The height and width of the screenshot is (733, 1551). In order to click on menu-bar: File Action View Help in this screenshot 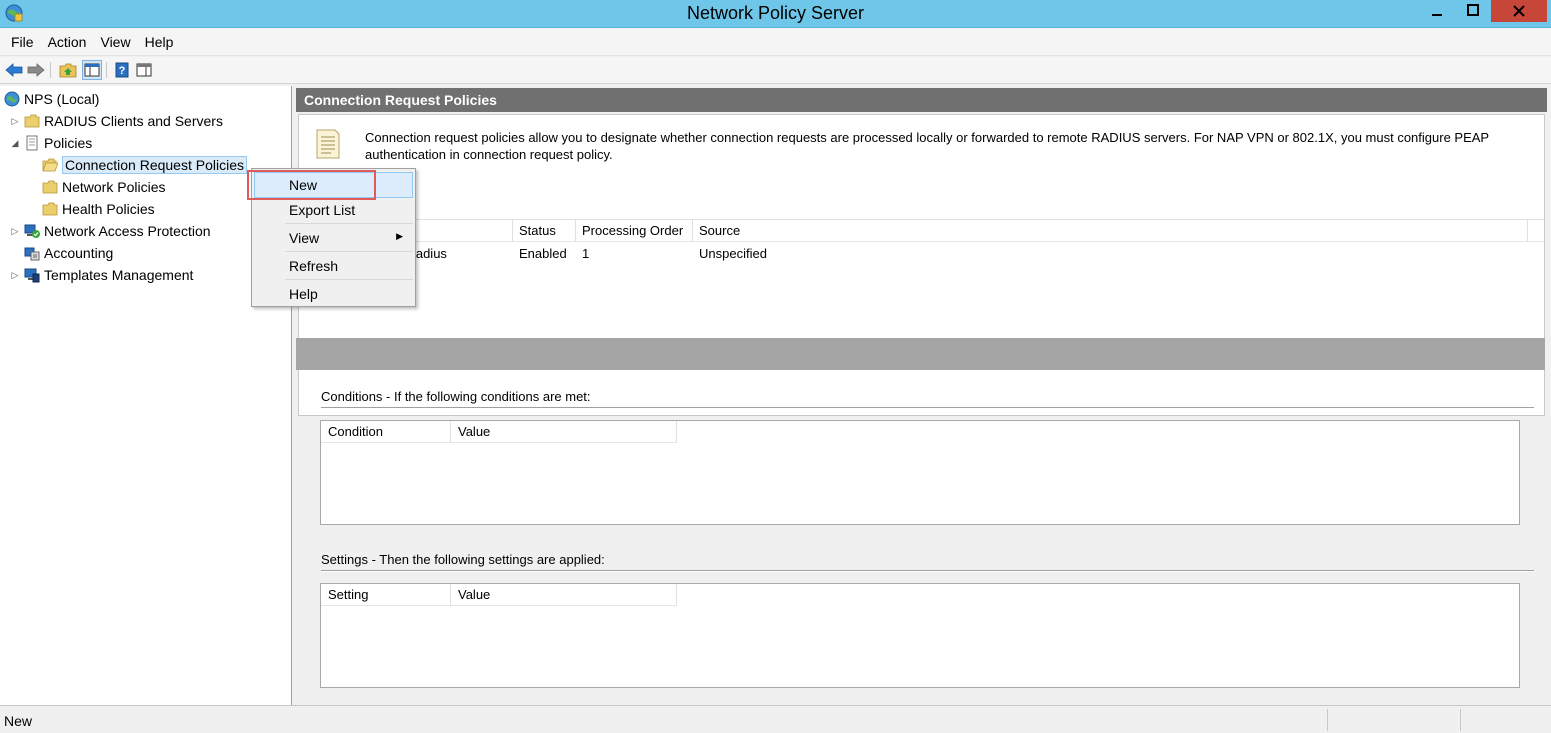, I will do `click(775, 42)`.